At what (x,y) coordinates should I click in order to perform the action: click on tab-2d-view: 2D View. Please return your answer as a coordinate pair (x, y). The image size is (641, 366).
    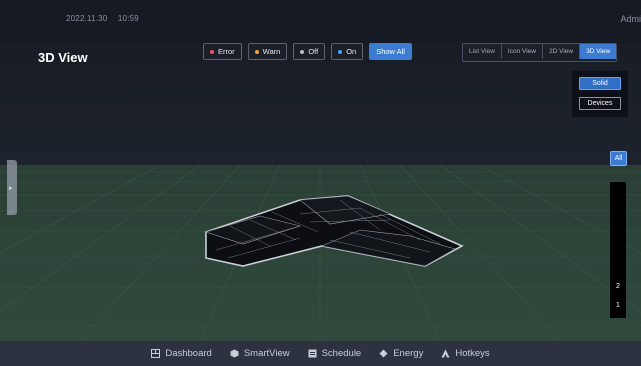
    Looking at the image, I should click on (561, 51).